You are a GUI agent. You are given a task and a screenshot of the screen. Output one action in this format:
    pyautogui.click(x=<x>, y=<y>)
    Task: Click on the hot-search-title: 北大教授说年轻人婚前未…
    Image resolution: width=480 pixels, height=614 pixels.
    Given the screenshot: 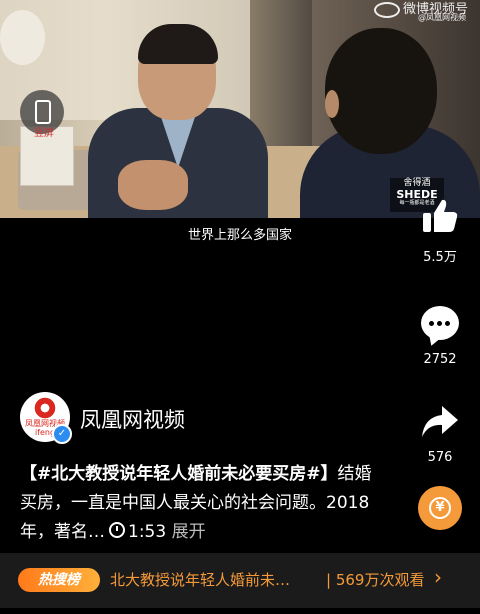 What is the action you would take?
    pyautogui.click(x=200, y=580)
    